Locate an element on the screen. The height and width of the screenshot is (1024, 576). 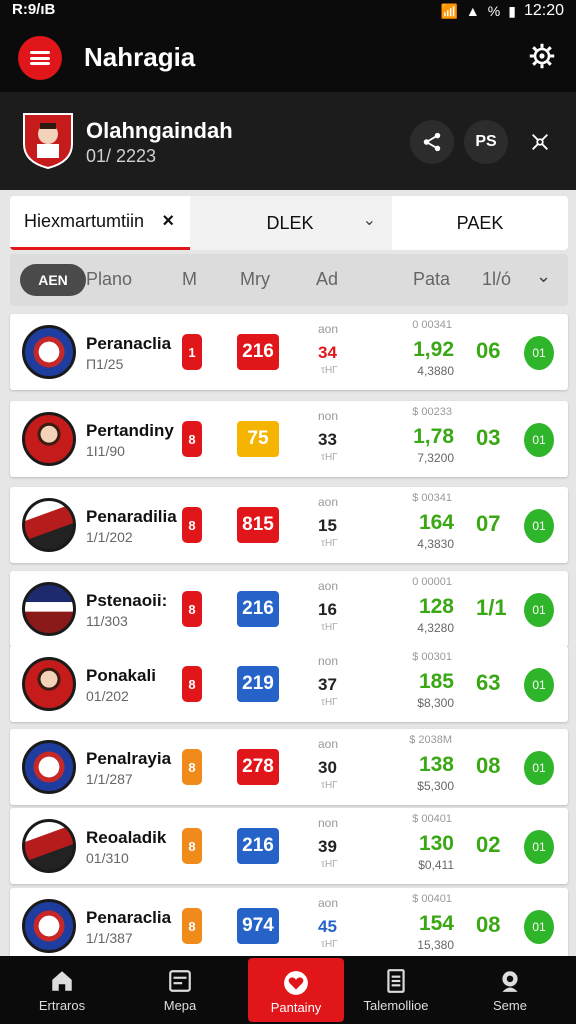
ps-button-label: PS is located at coordinates (486, 141).